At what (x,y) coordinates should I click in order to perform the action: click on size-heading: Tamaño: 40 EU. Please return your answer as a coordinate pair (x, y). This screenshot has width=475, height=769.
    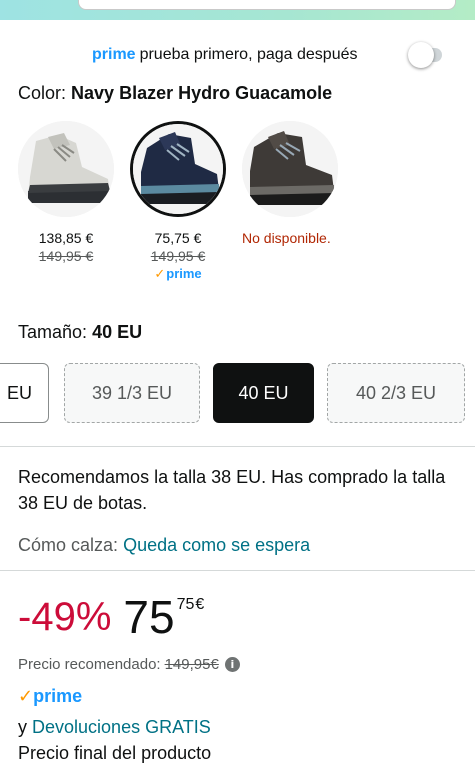
    Looking at the image, I should click on (80, 332).